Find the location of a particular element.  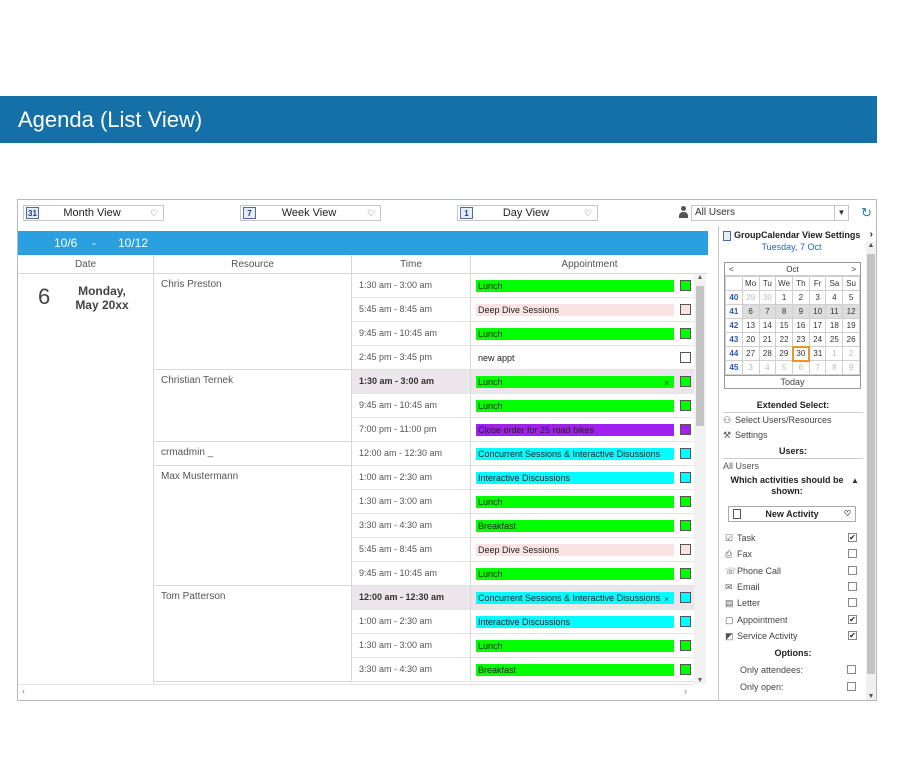

activity-filter-item: ▤ Letter is located at coordinates (791, 603).